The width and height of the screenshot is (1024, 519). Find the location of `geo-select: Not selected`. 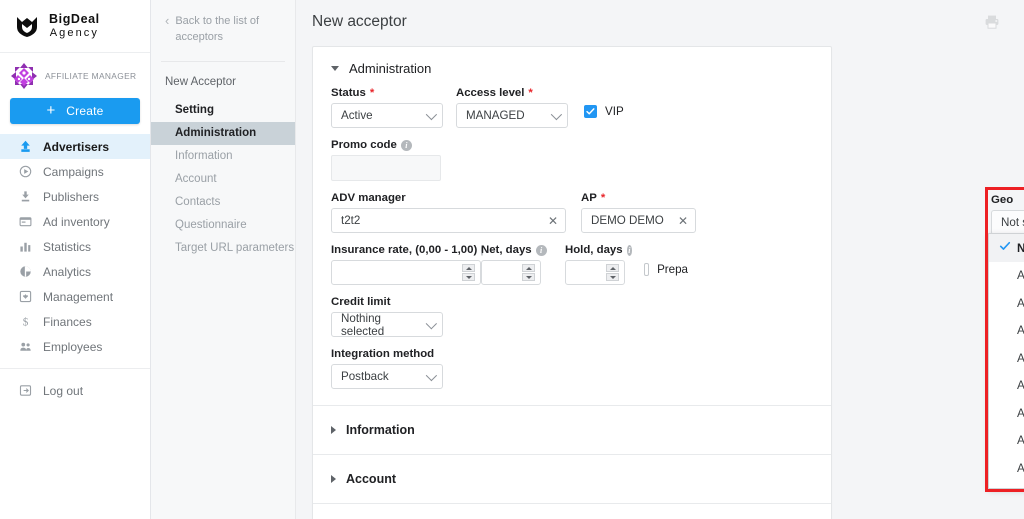

geo-select: Not selected is located at coordinates (1007, 222).